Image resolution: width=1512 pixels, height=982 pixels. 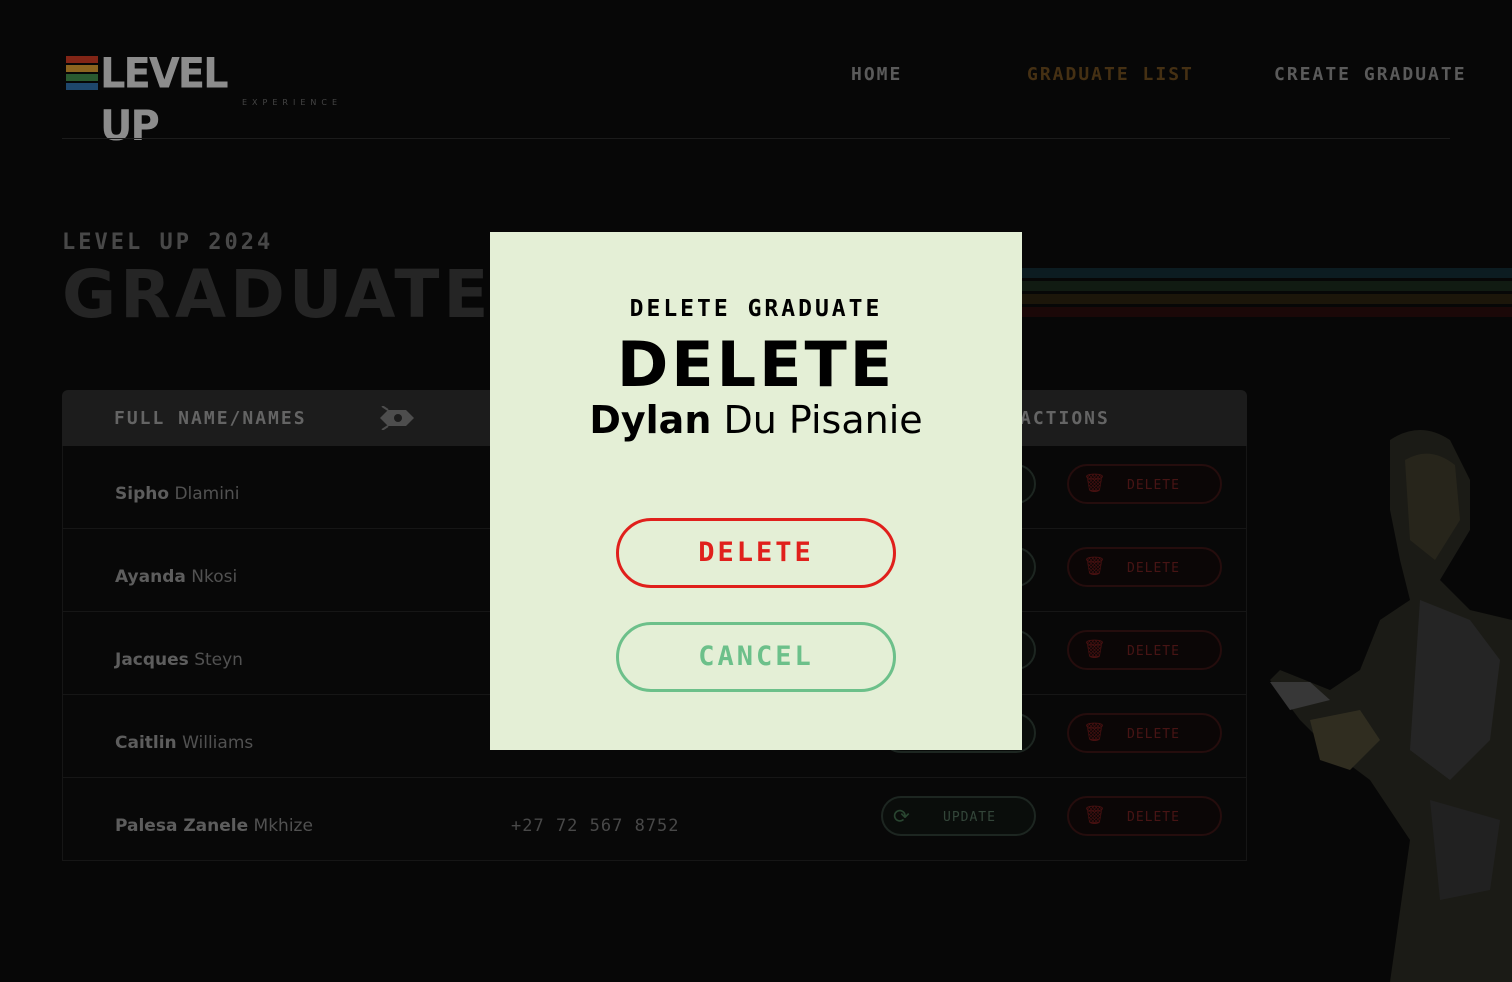 What do you see at coordinates (756, 309) in the screenshot?
I see `dialog-kicker: DELETE GRADUATE` at bounding box center [756, 309].